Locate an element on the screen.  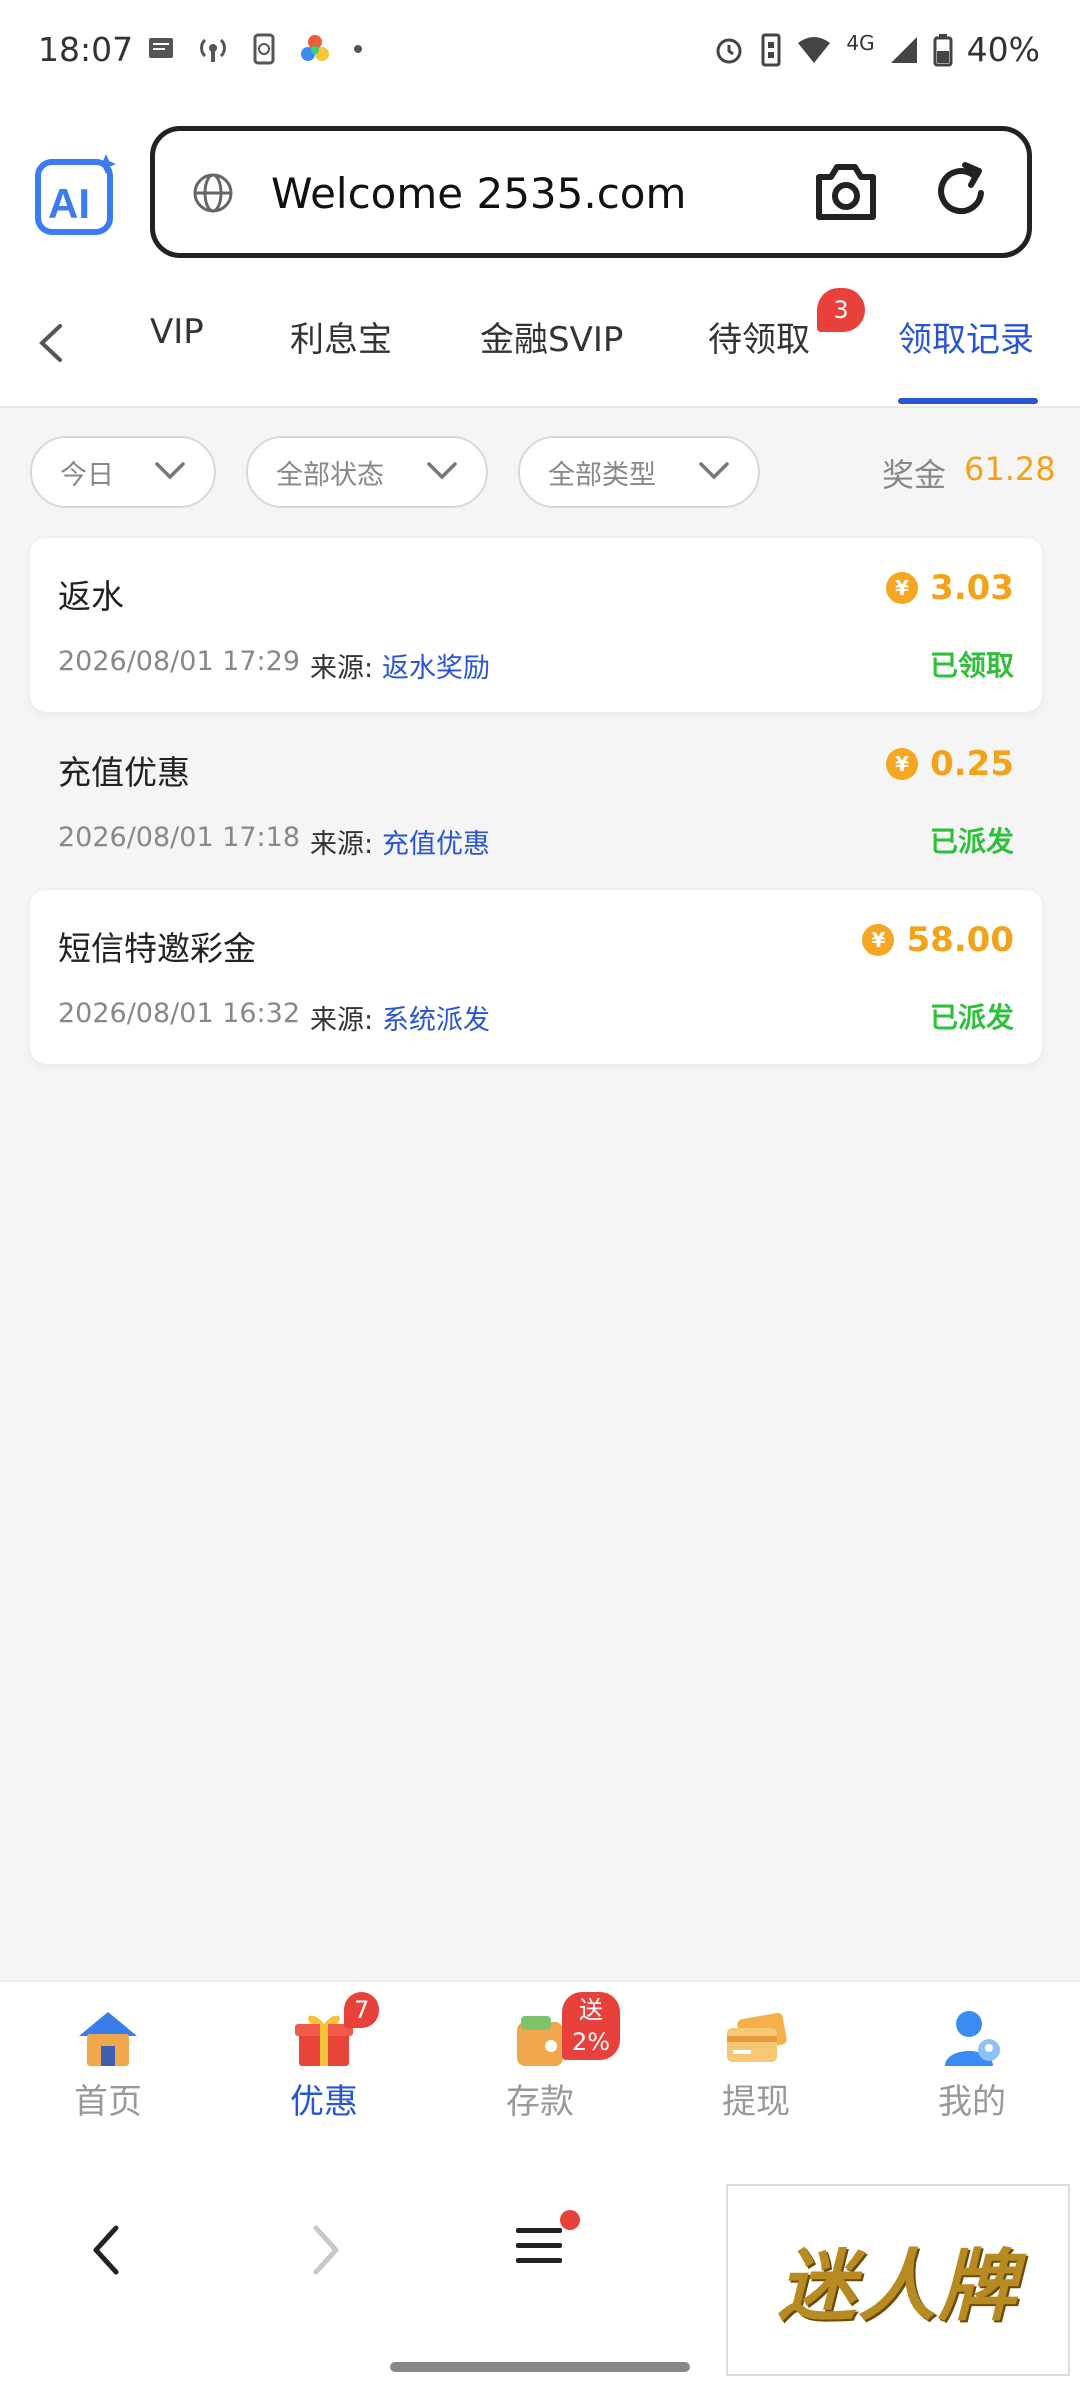
url-text: Welcome 2535.com is located at coordinates (478, 193).